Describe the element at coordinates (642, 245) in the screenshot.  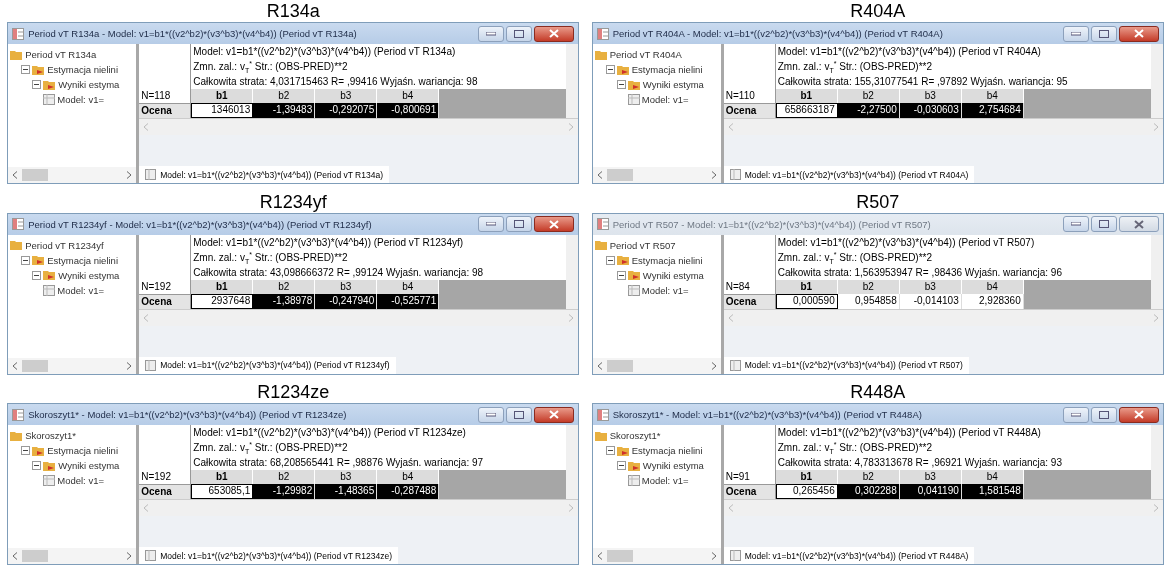
I see `tree-item: Period vT R507` at that location.